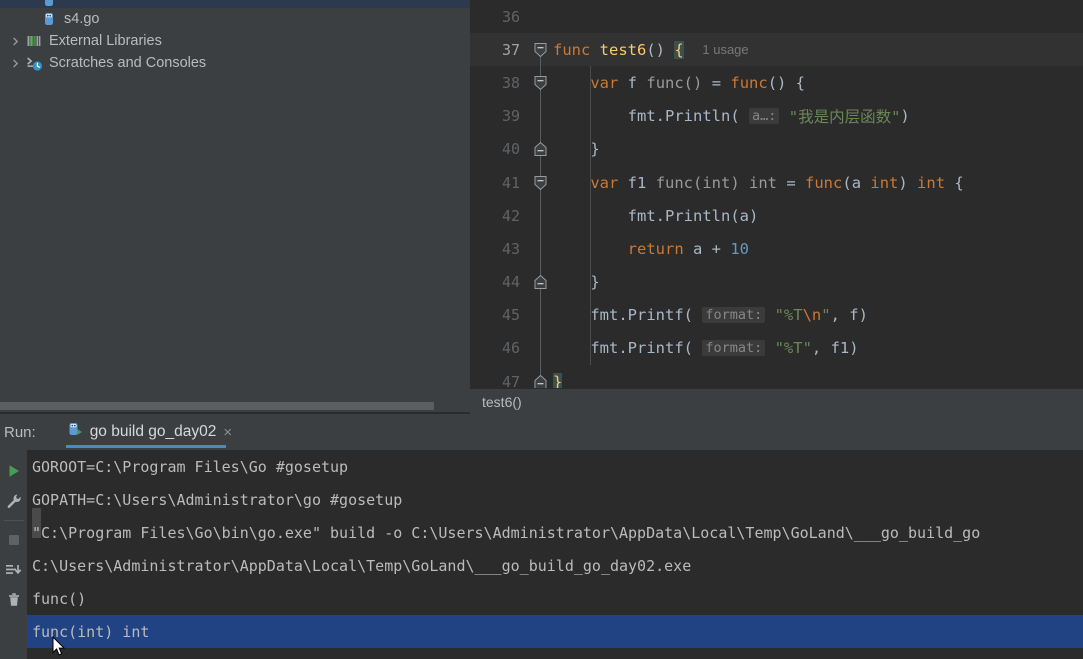 This screenshot has height=659, width=1083. What do you see at coordinates (227, 432) in the screenshot?
I see `close-icon: ×` at bounding box center [227, 432].